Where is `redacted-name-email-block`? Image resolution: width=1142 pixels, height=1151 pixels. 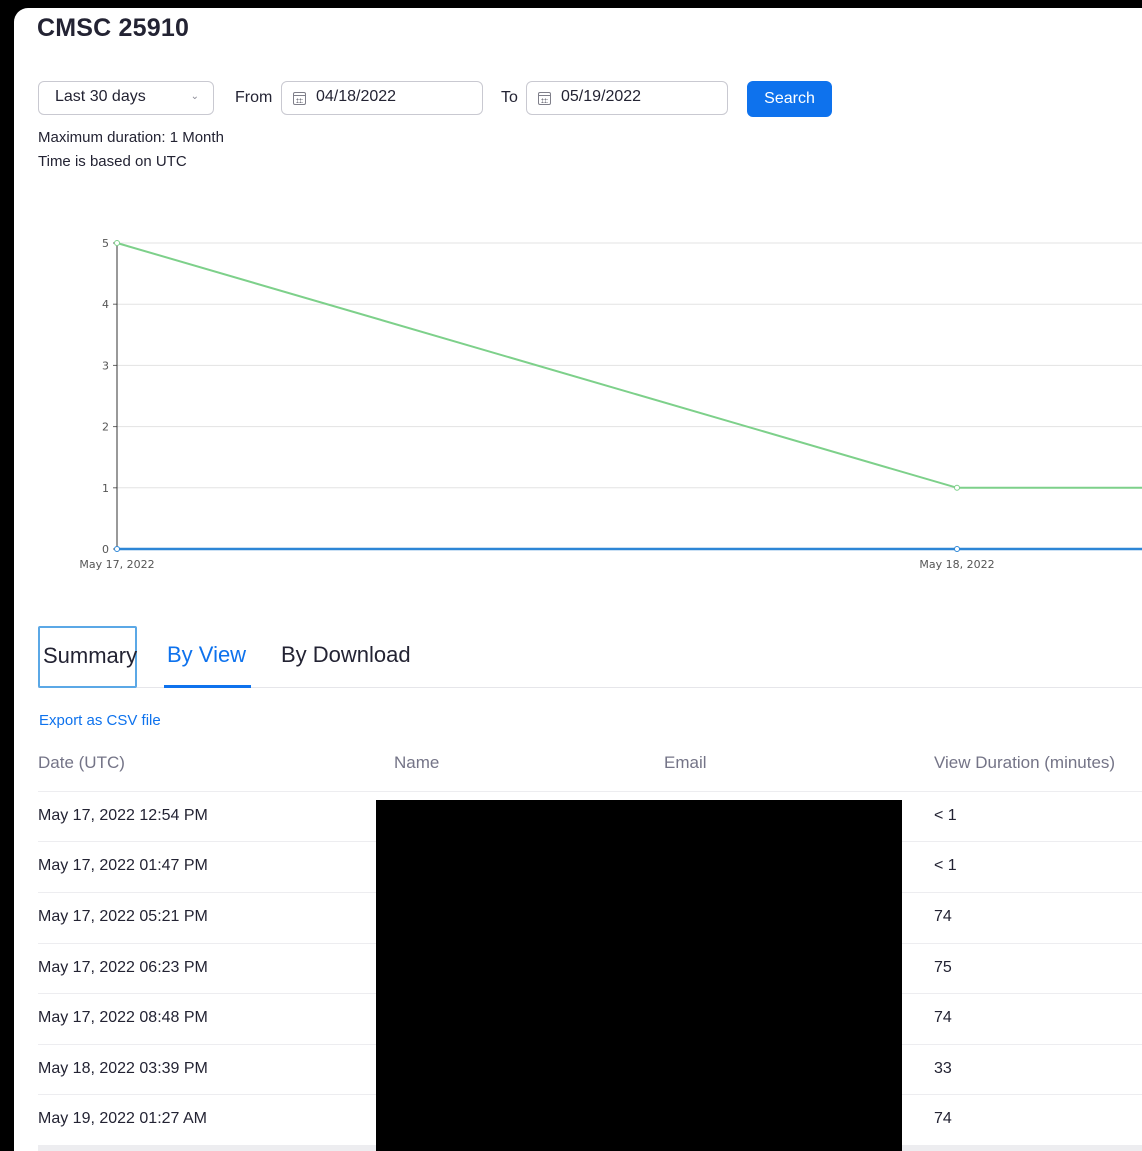
redacted-name-email-block is located at coordinates (639, 975).